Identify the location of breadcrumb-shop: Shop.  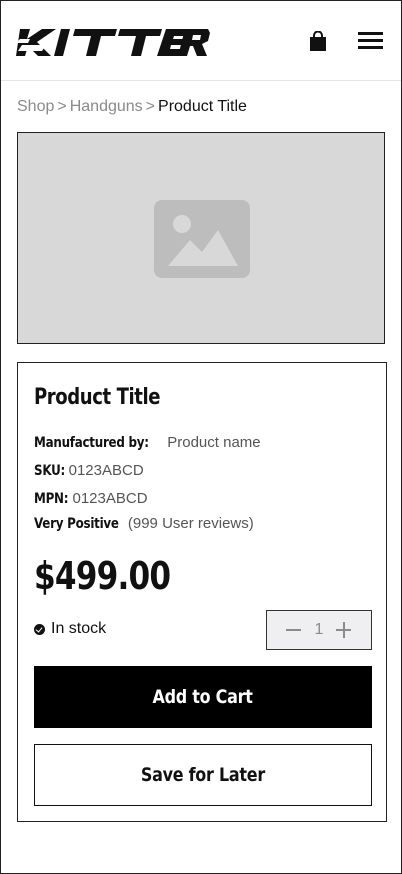
(35, 106).